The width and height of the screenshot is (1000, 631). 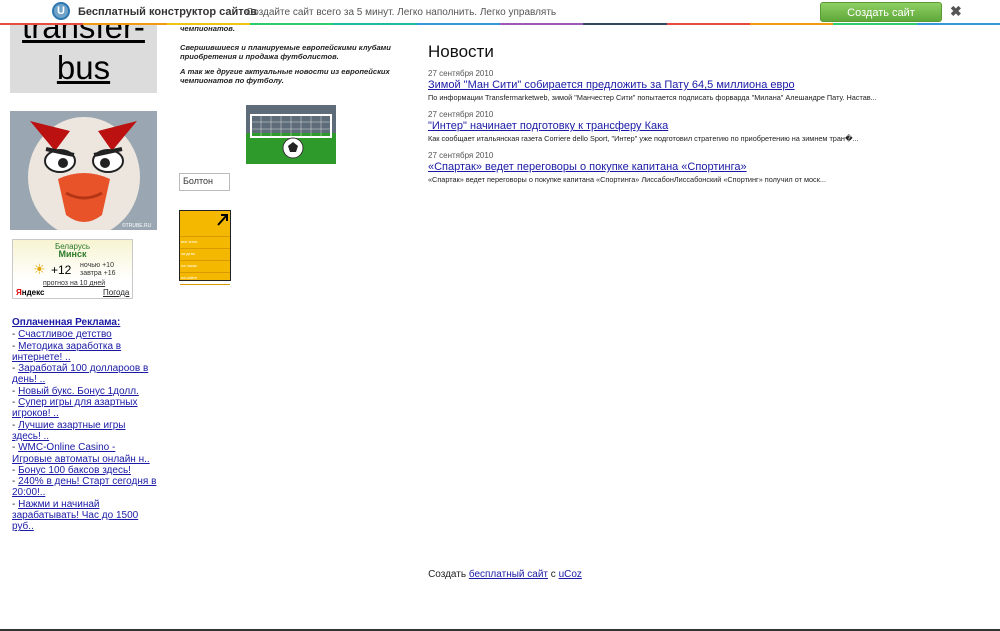 I want to click on svg-text: ©TRUBE.RU, so click(x=137, y=225).